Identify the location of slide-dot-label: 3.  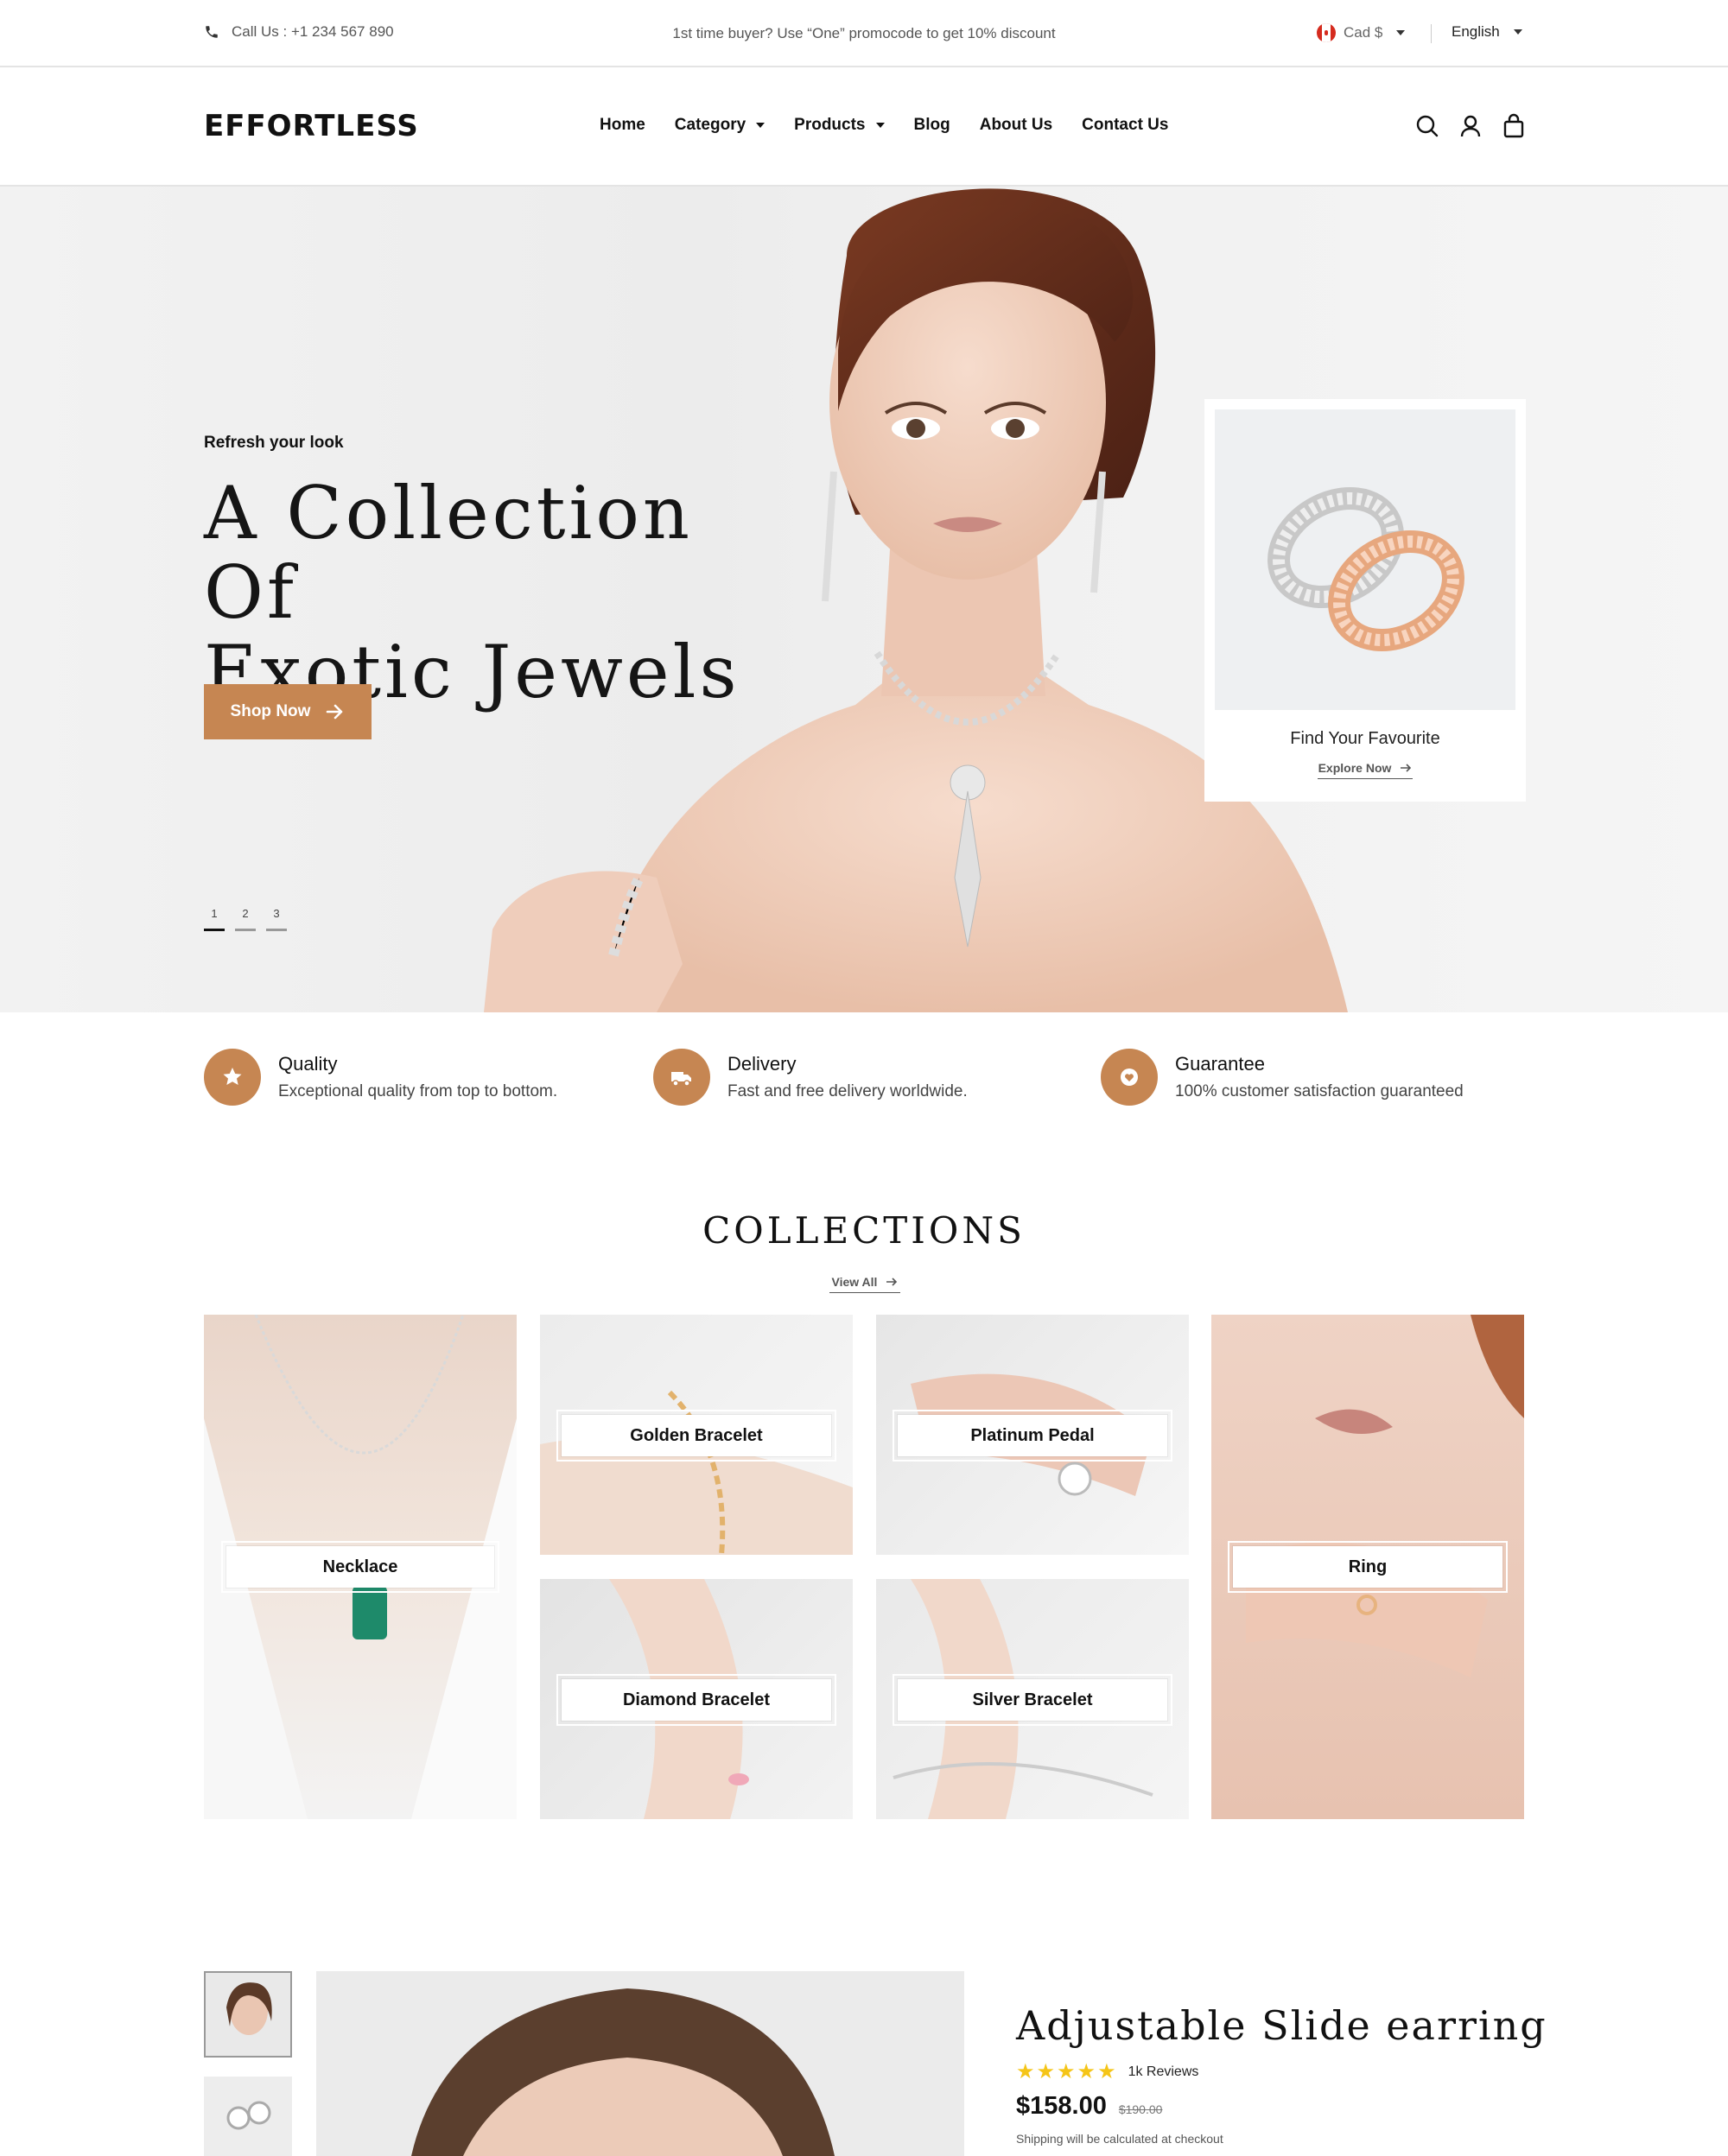
(276, 913).